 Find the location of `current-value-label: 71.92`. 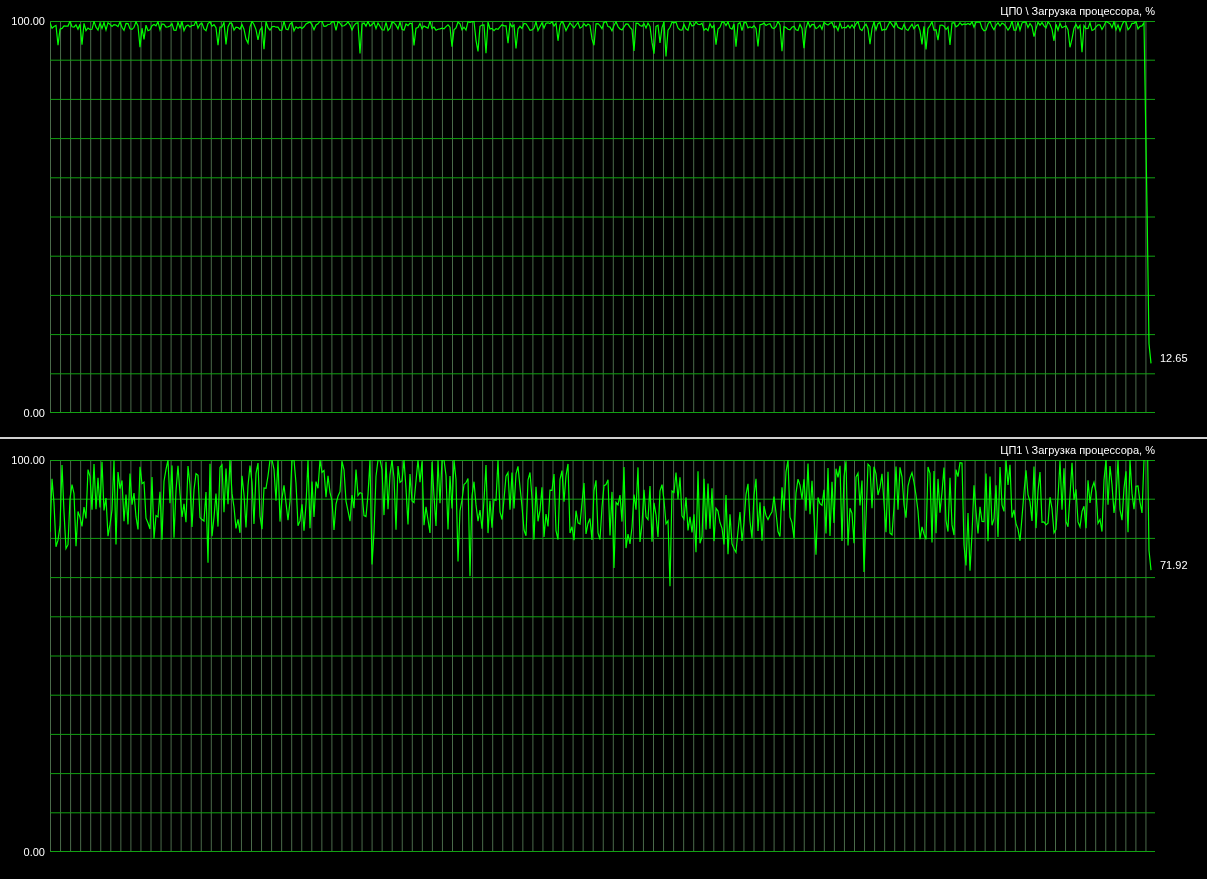

current-value-label: 71.92 is located at coordinates (1174, 565).